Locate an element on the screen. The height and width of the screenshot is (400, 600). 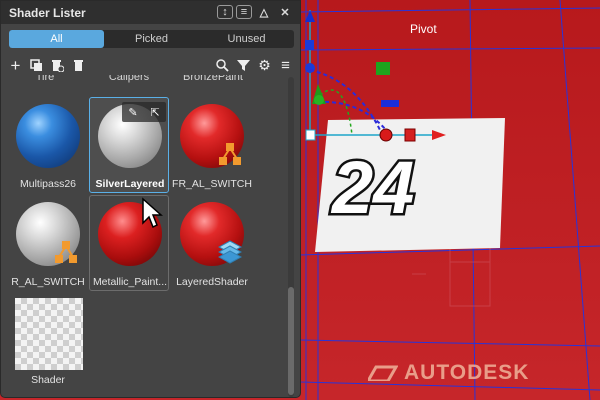
autodesk-mark-icon is located at coordinates (383, 373).